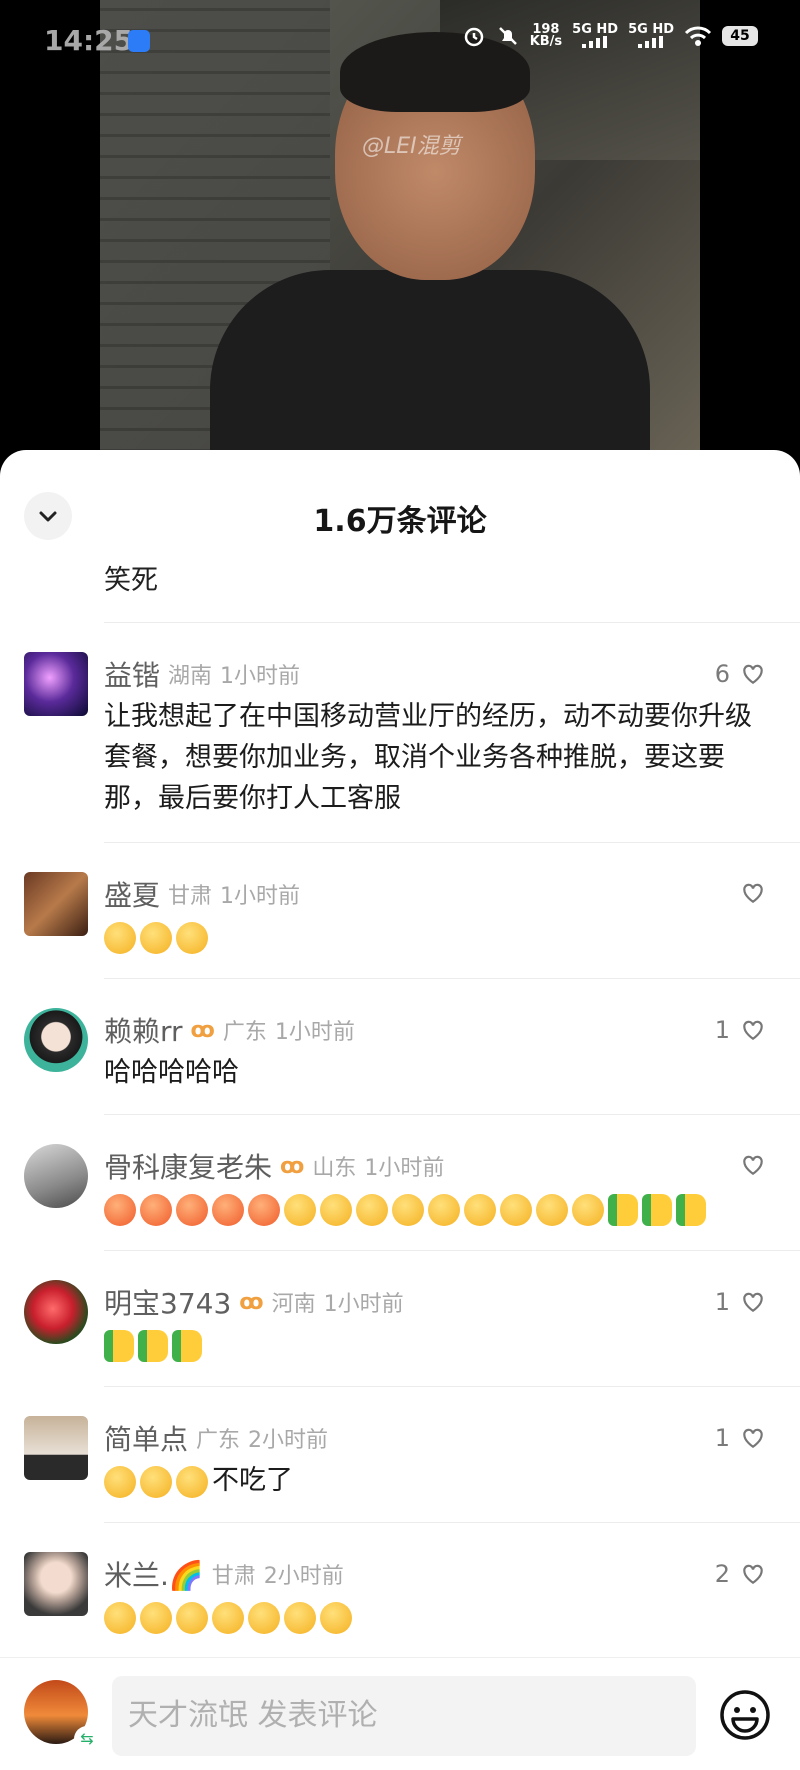 The height and width of the screenshot is (1770, 800). Describe the element at coordinates (254, 1302) in the screenshot. I see `comment-meta: 明宝3743 ꝏ 河南 1小时前` at that location.